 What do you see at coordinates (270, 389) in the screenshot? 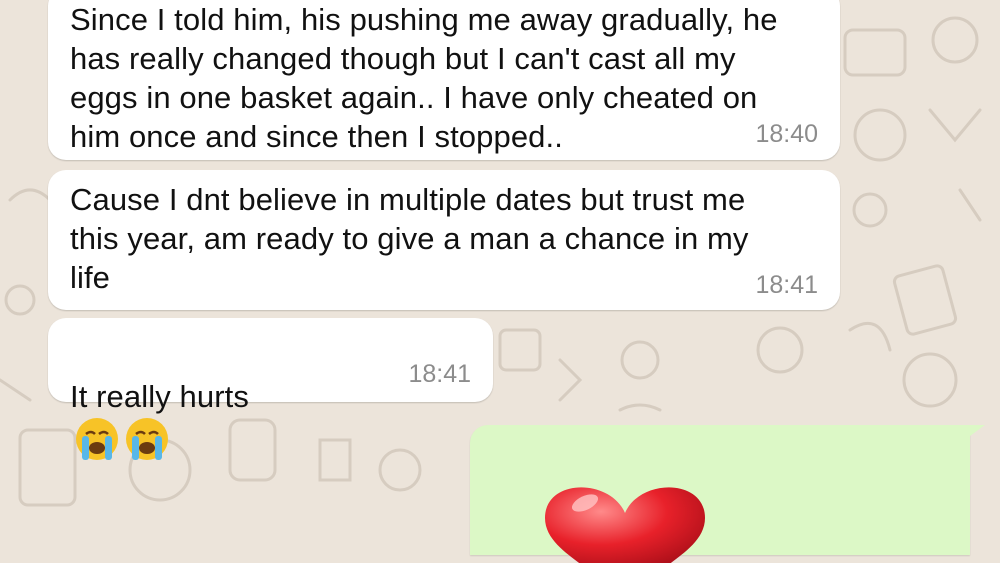
I see `message-bubble-incoming: It really hurts 18:41` at bounding box center [270, 389].